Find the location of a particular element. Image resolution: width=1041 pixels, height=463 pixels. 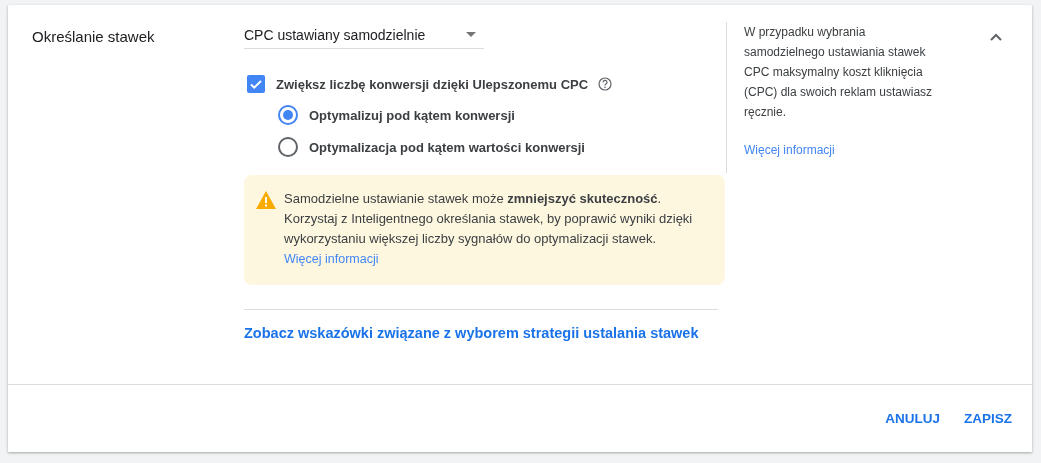

collapse-icon is located at coordinates (996, 37).